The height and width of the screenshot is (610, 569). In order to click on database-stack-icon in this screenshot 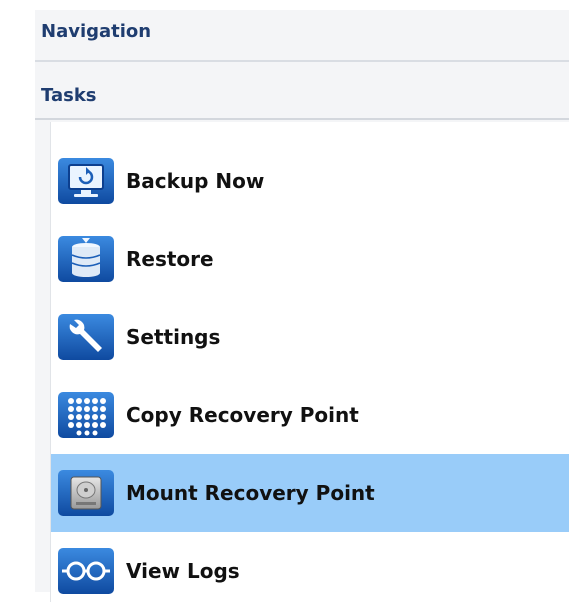, I will do `click(86, 259)`.